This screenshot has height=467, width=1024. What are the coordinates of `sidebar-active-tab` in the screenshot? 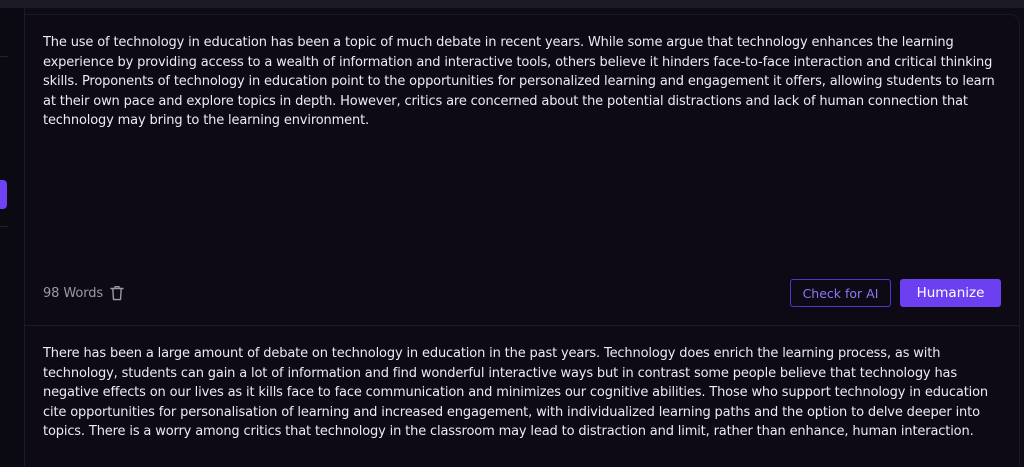 It's located at (3, 194).